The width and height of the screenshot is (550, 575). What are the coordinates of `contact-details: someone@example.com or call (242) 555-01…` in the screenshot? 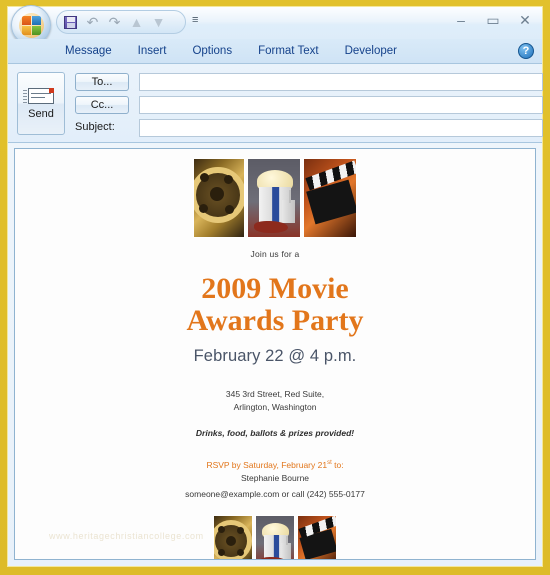 It's located at (275, 493).